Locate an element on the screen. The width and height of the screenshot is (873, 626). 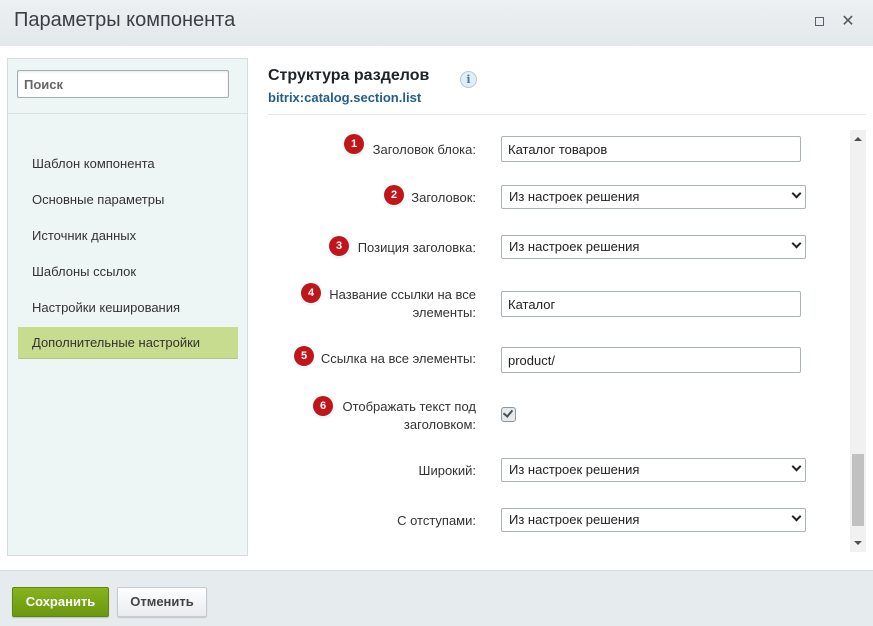
check-icon is located at coordinates (508, 412).